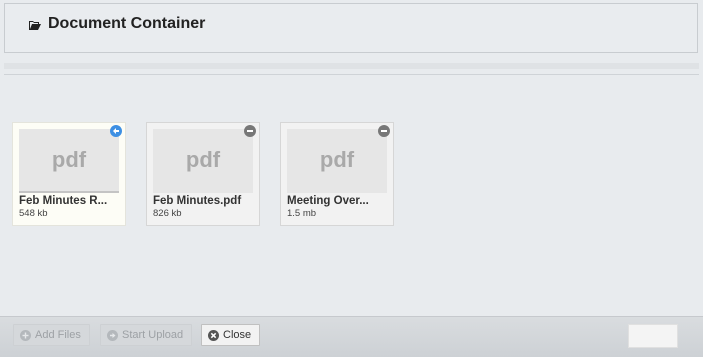 Image resolution: width=703 pixels, height=357 pixels. What do you see at coordinates (153, 335) in the screenshot?
I see `start-upload-label: Start Upload` at bounding box center [153, 335].